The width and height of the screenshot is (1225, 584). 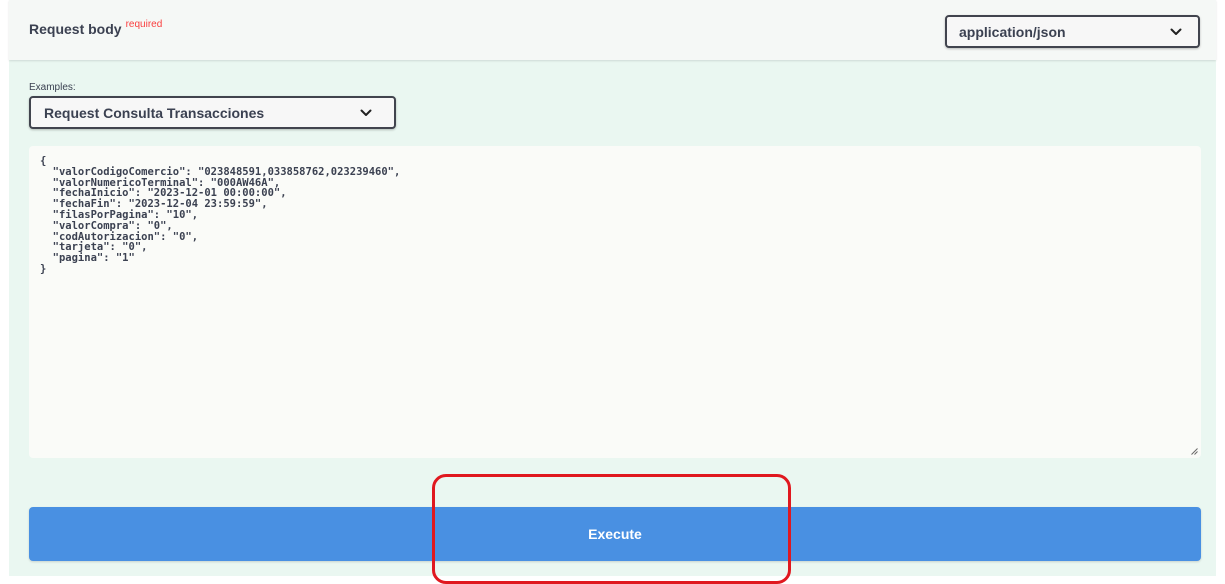 What do you see at coordinates (75, 29) in the screenshot?
I see `request-body-title-text: Request body` at bounding box center [75, 29].